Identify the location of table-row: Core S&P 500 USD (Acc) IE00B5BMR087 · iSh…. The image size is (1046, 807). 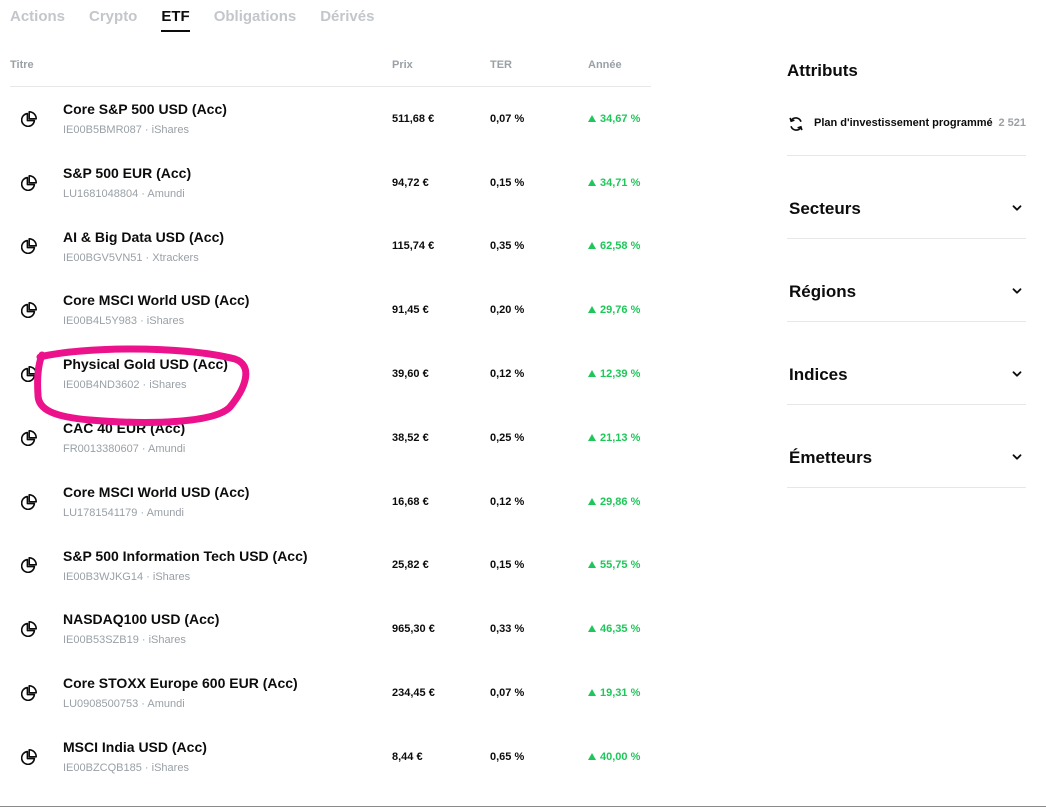
(330, 119).